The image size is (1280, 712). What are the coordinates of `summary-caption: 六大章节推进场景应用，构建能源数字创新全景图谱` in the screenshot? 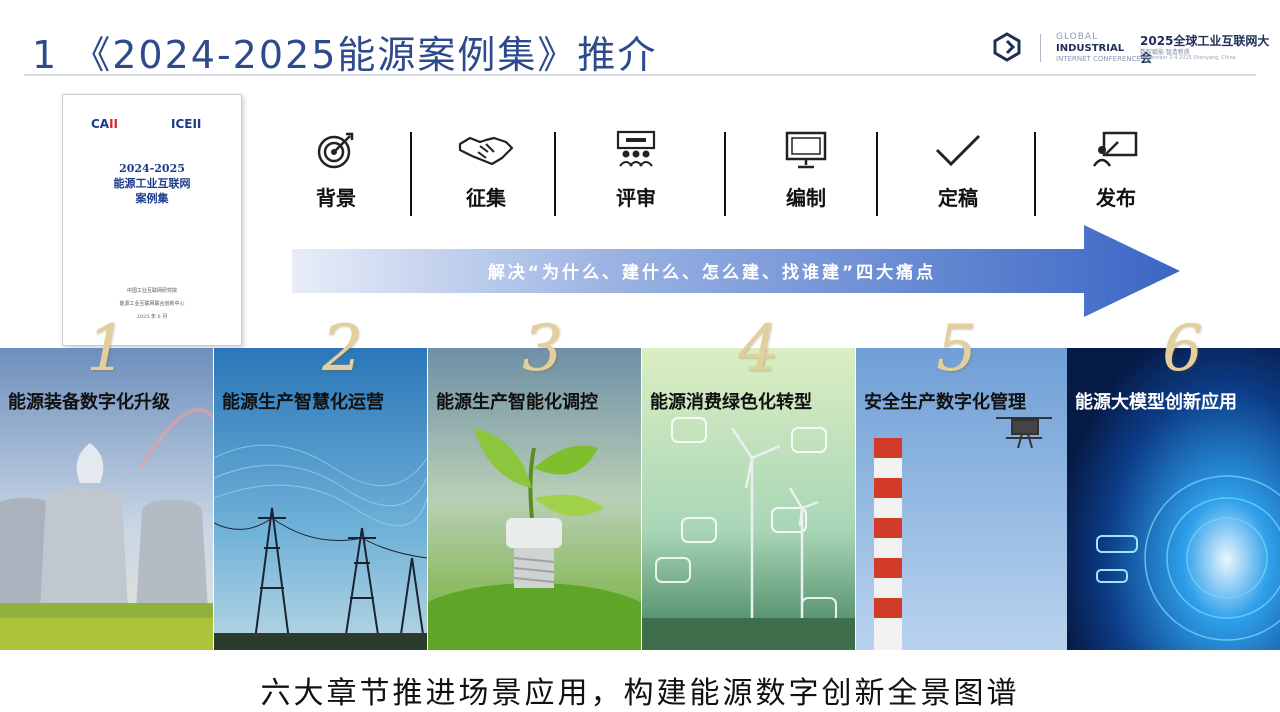 It's located at (640, 693).